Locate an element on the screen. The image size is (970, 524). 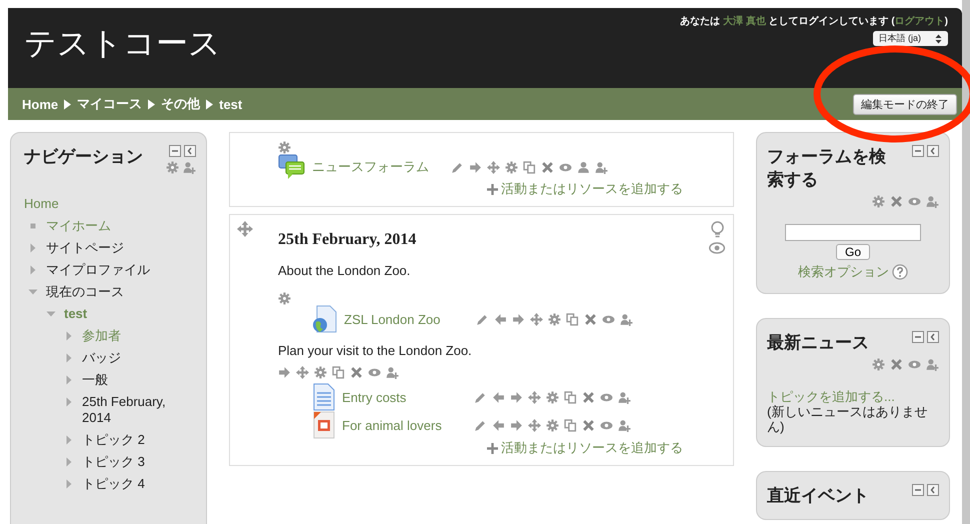
search-options-link: 検索オプション is located at coordinates (843, 272).